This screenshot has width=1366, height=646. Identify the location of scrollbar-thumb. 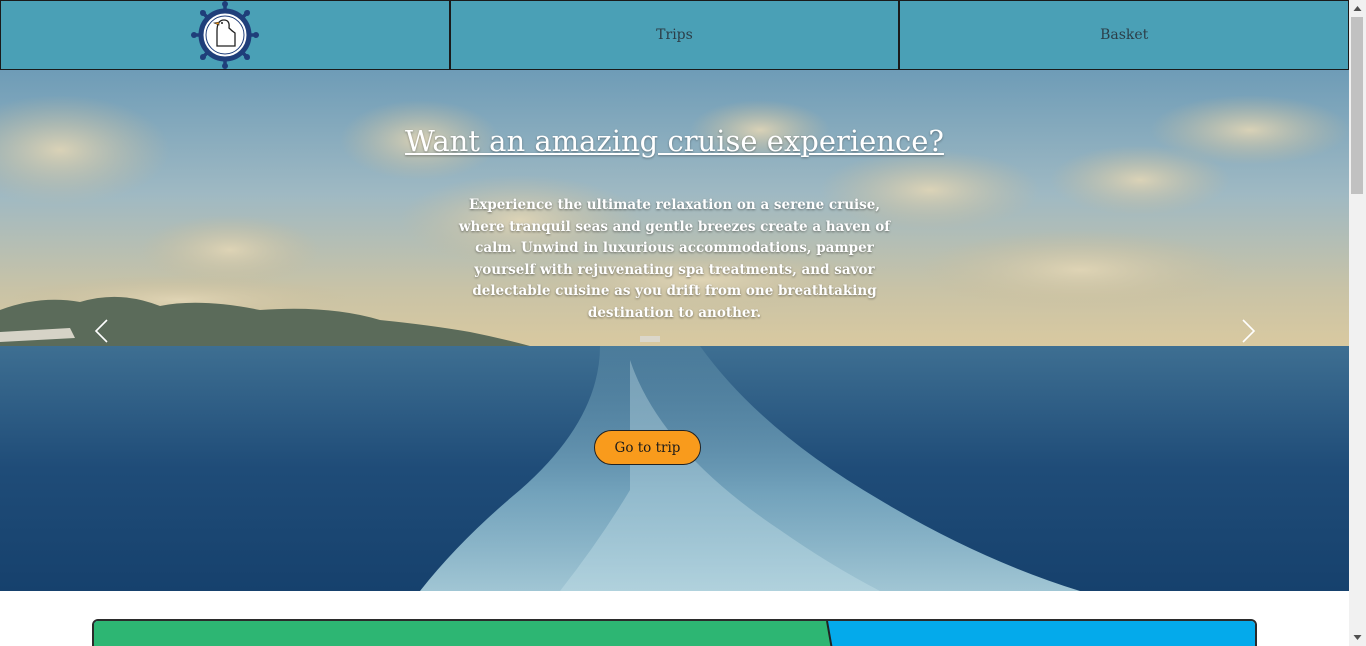
(1357, 105).